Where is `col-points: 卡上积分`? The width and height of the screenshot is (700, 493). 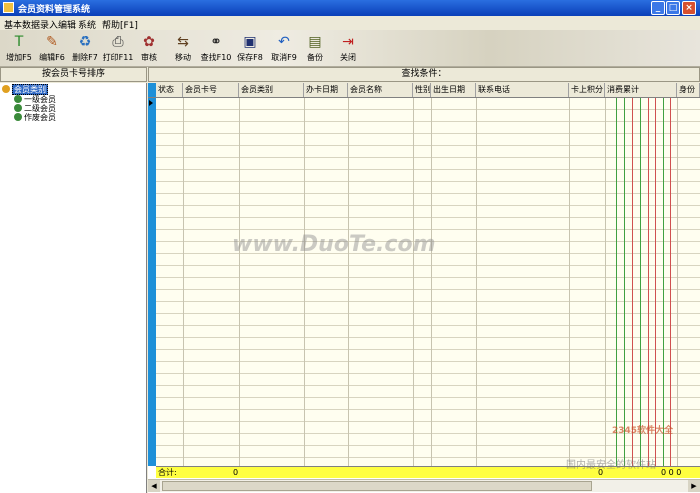
col-points: 卡上积分 is located at coordinates (587, 90).